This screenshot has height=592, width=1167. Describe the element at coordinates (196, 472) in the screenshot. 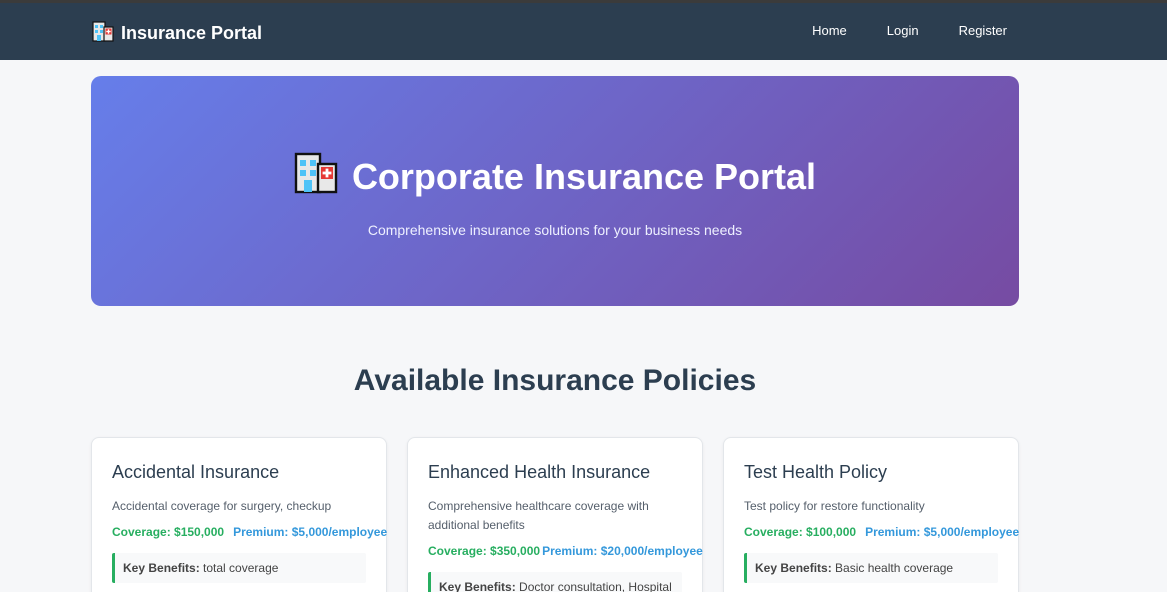

I see `policy-name: Accidental Insurance` at that location.